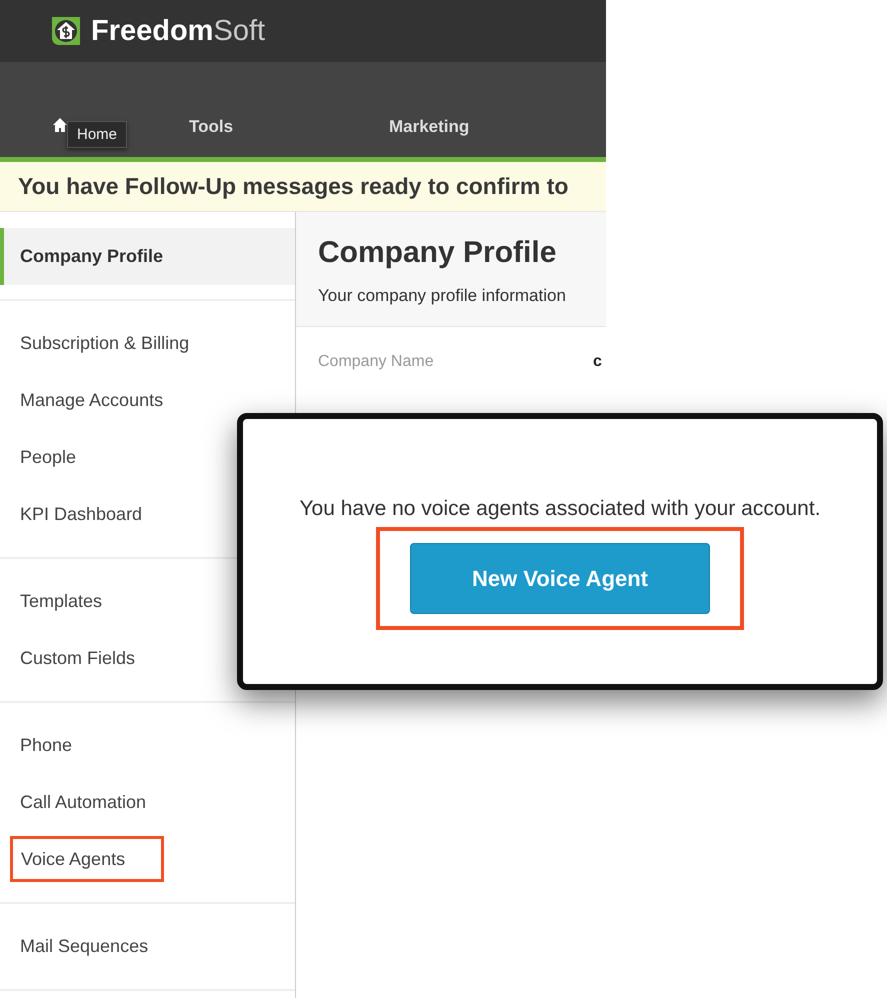 The image size is (887, 998). What do you see at coordinates (75, 946) in the screenshot?
I see `sidebar-item: Mail Sequences` at bounding box center [75, 946].